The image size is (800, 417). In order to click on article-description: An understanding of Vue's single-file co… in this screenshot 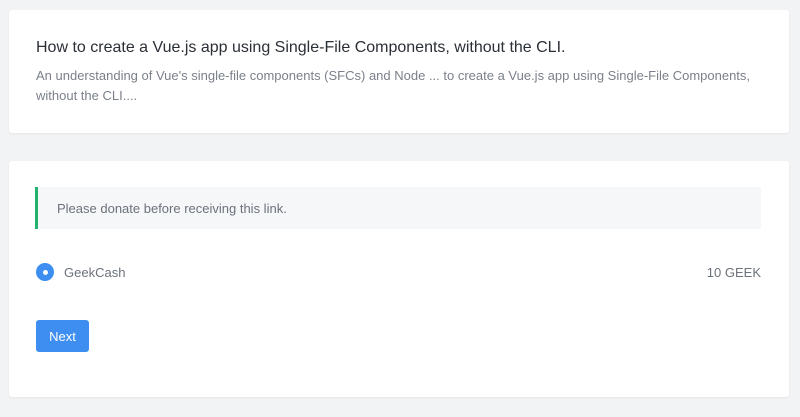, I will do `click(393, 85)`.